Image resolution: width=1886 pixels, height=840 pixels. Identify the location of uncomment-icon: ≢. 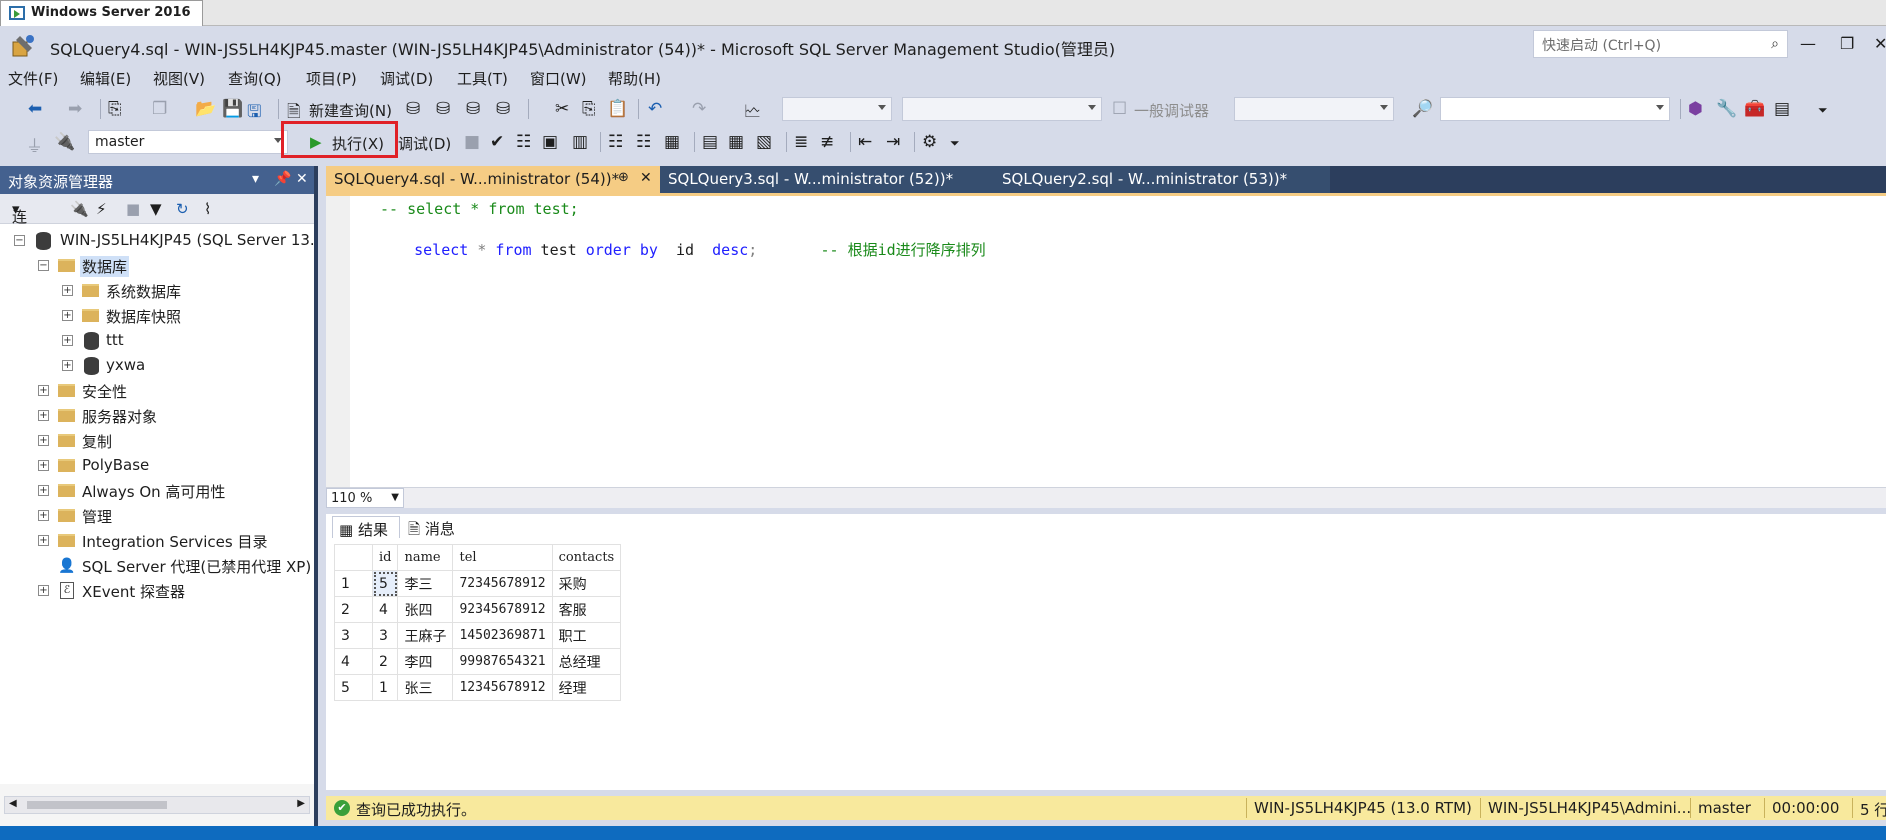
(827, 142).